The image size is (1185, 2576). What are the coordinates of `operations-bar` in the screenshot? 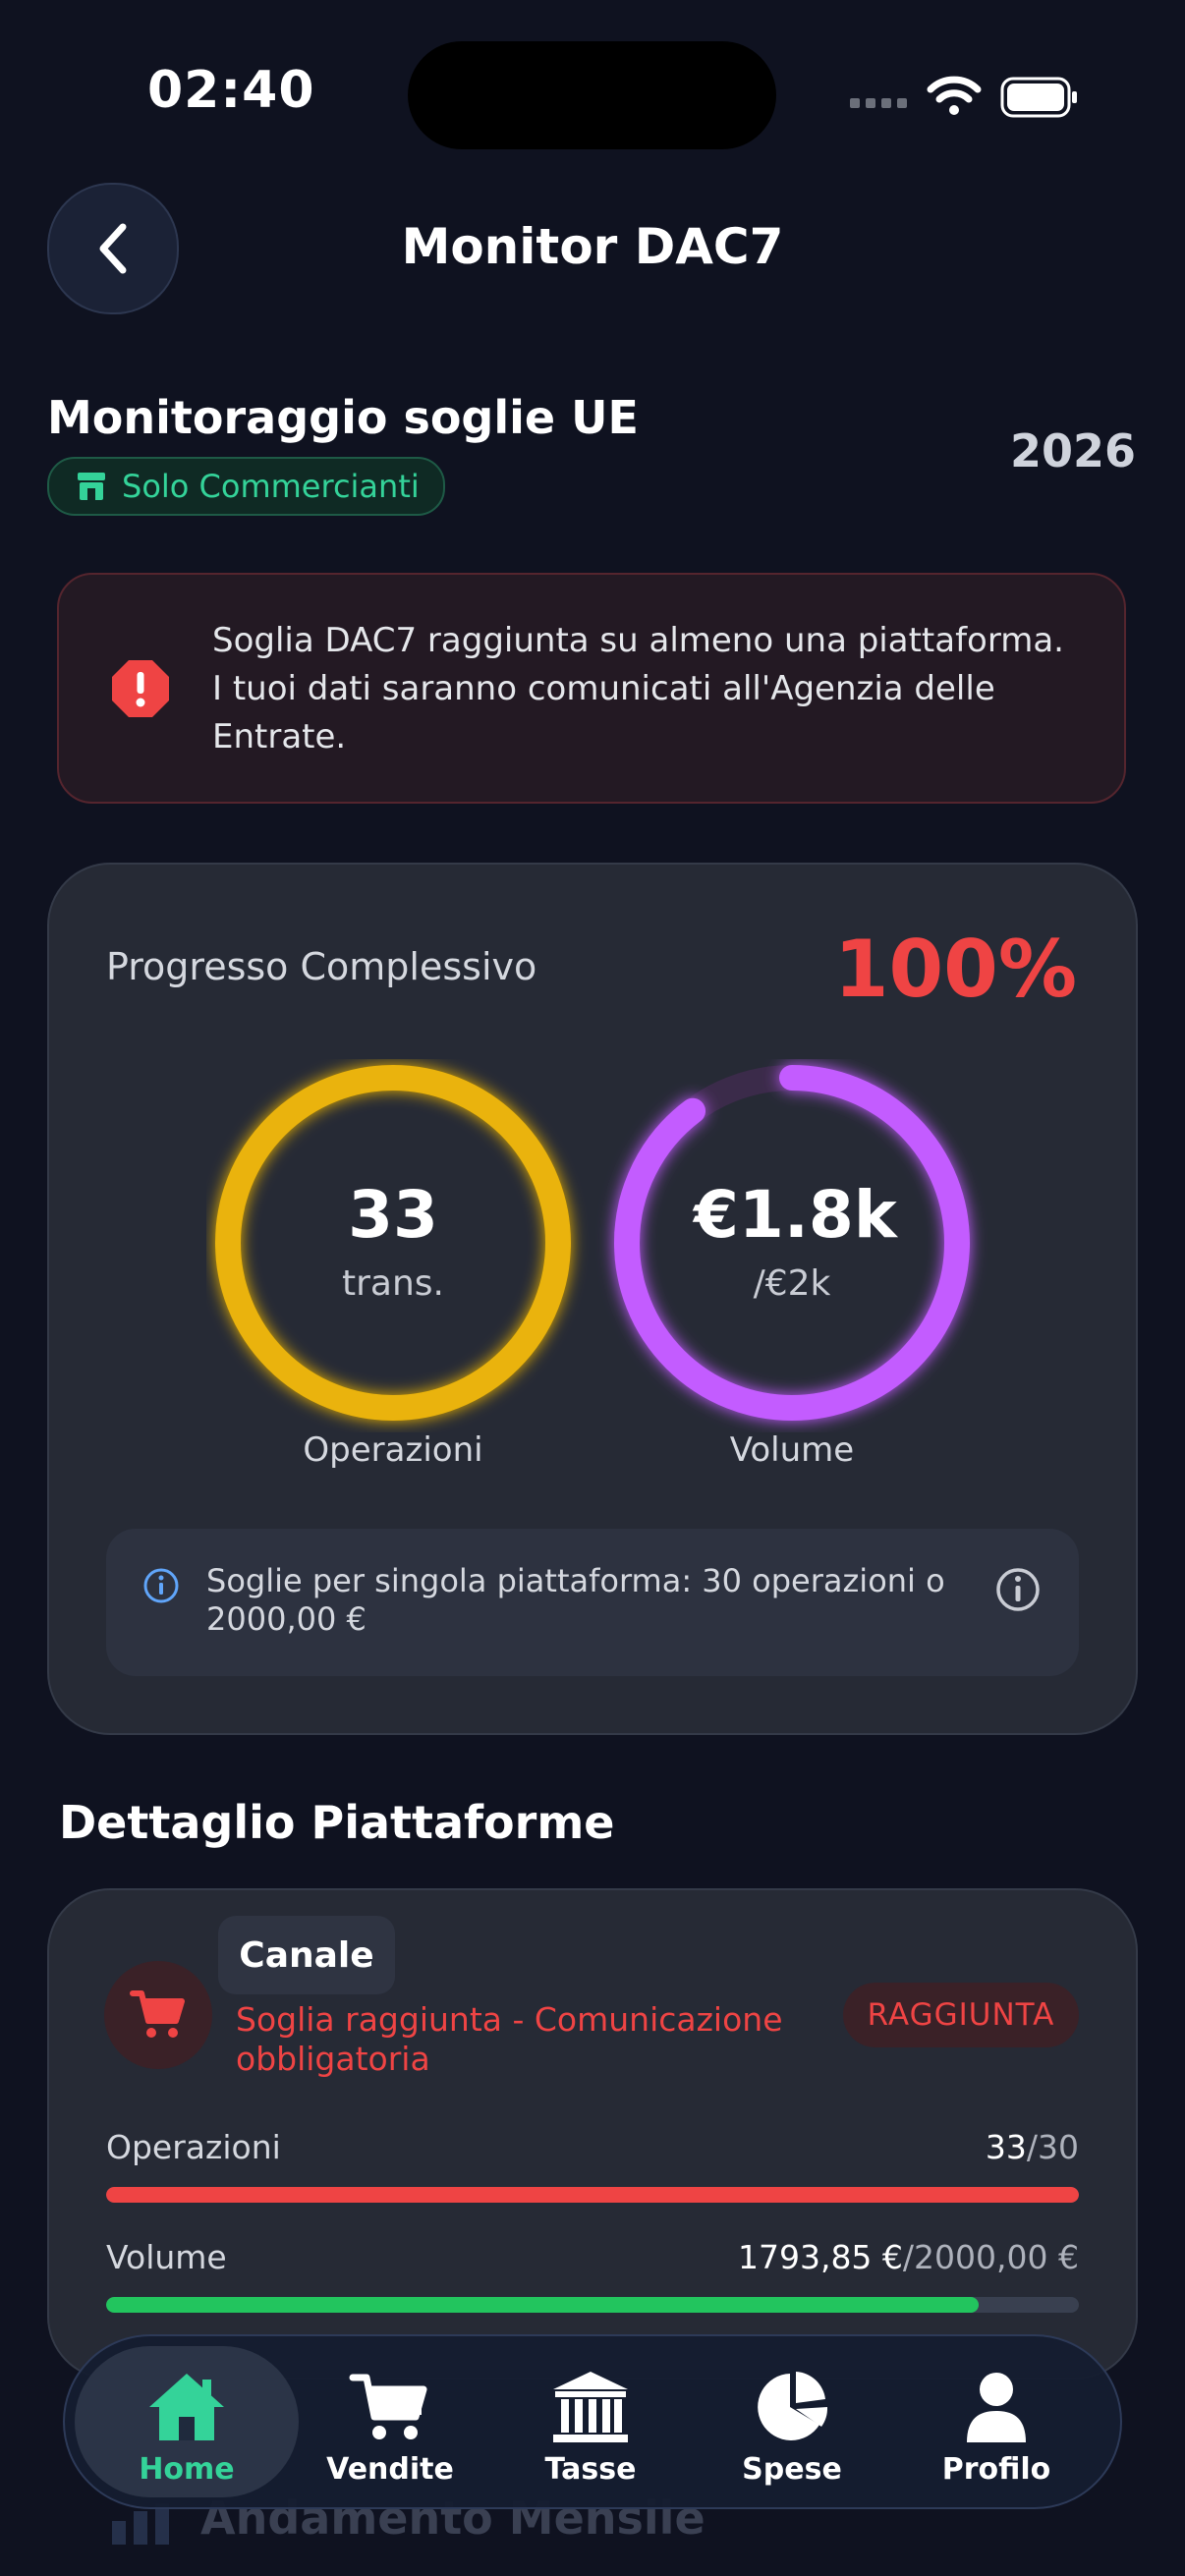 It's located at (592, 2195).